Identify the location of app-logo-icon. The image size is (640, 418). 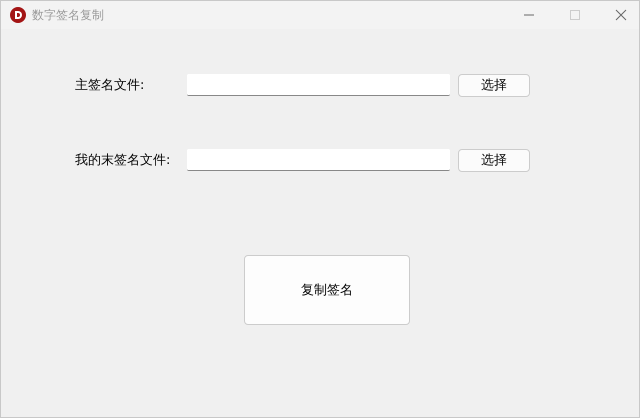
(18, 15).